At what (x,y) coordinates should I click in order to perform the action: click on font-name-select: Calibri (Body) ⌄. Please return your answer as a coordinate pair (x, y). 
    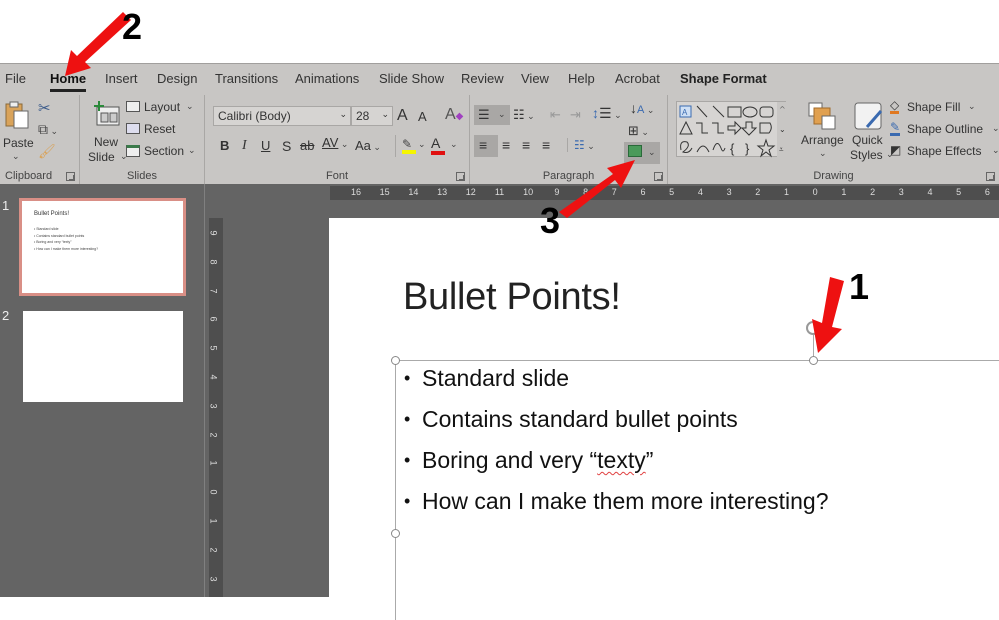
    Looking at the image, I should click on (282, 116).